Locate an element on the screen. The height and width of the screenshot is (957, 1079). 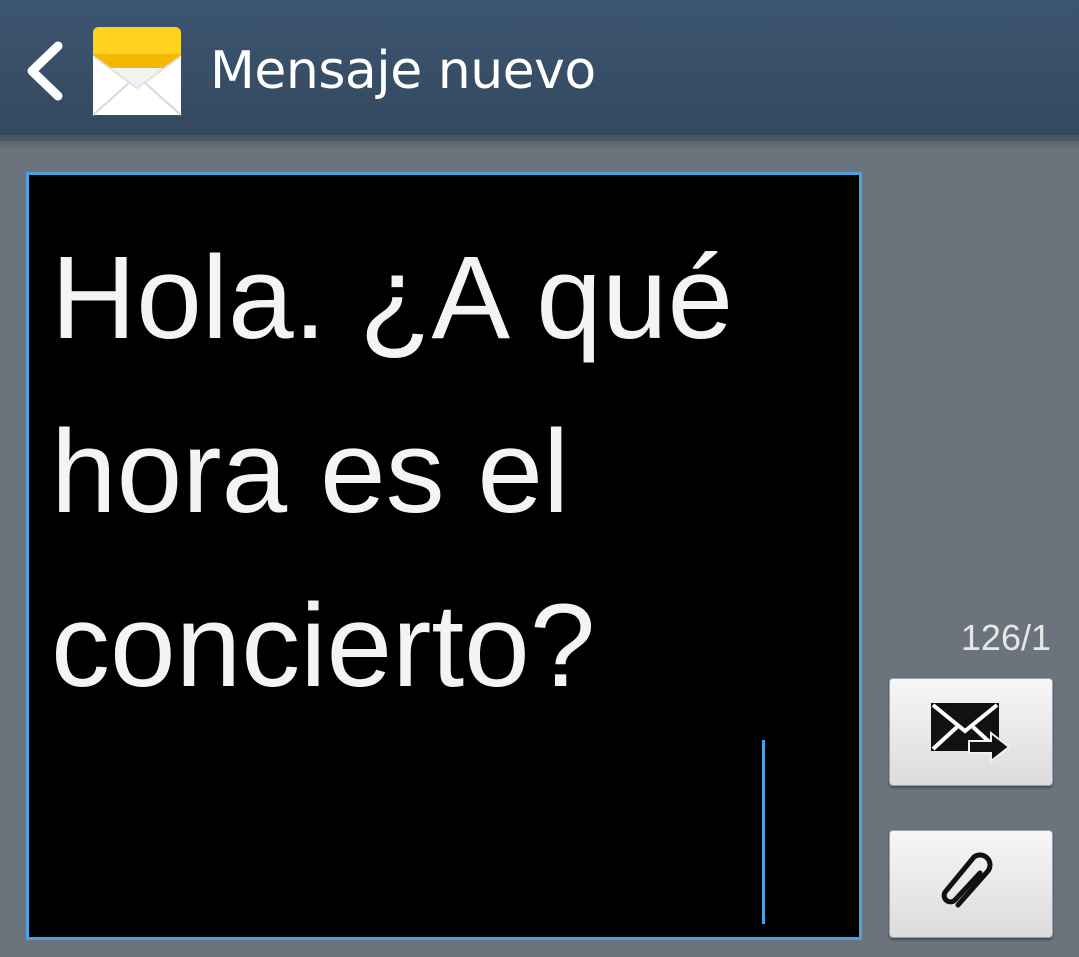
send-button is located at coordinates (971, 732).